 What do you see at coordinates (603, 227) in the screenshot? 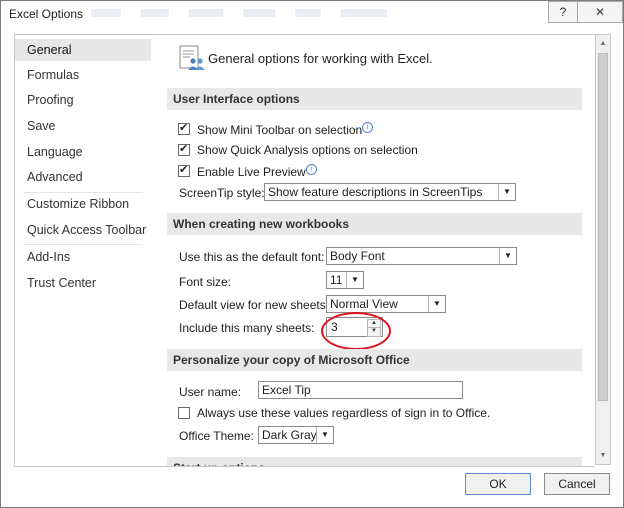
I see `scrollbar-thumb` at bounding box center [603, 227].